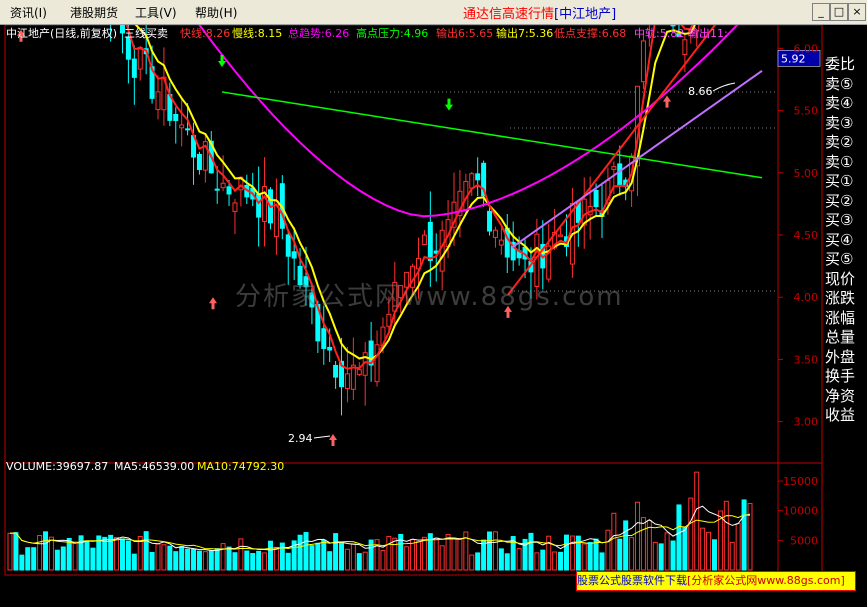 The width and height of the screenshot is (867, 607). I want to click on minimize-button: _, so click(821, 12).